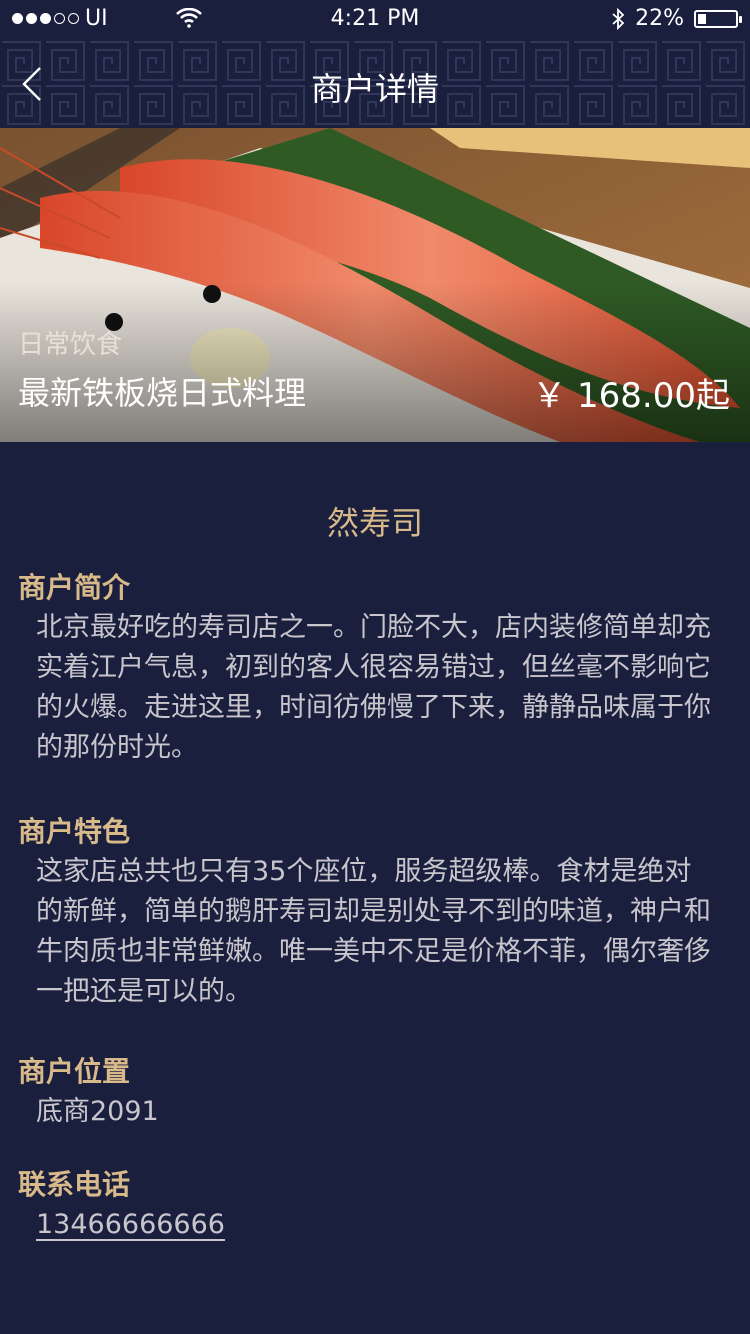 This screenshot has height=1334, width=750. I want to click on section-title-location: 商户位置, so click(74, 1071).